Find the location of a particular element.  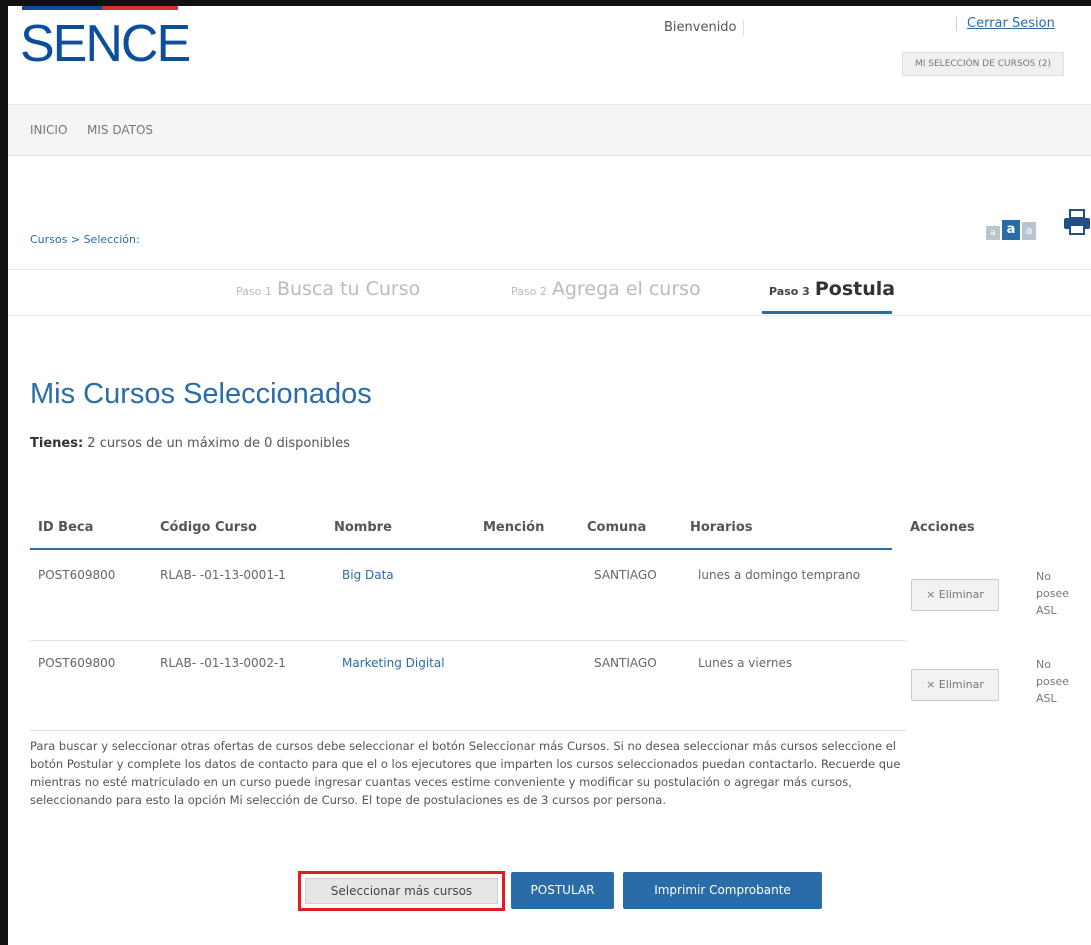

print-receipt-button: Imprimir Comprobante is located at coordinates (722, 890).